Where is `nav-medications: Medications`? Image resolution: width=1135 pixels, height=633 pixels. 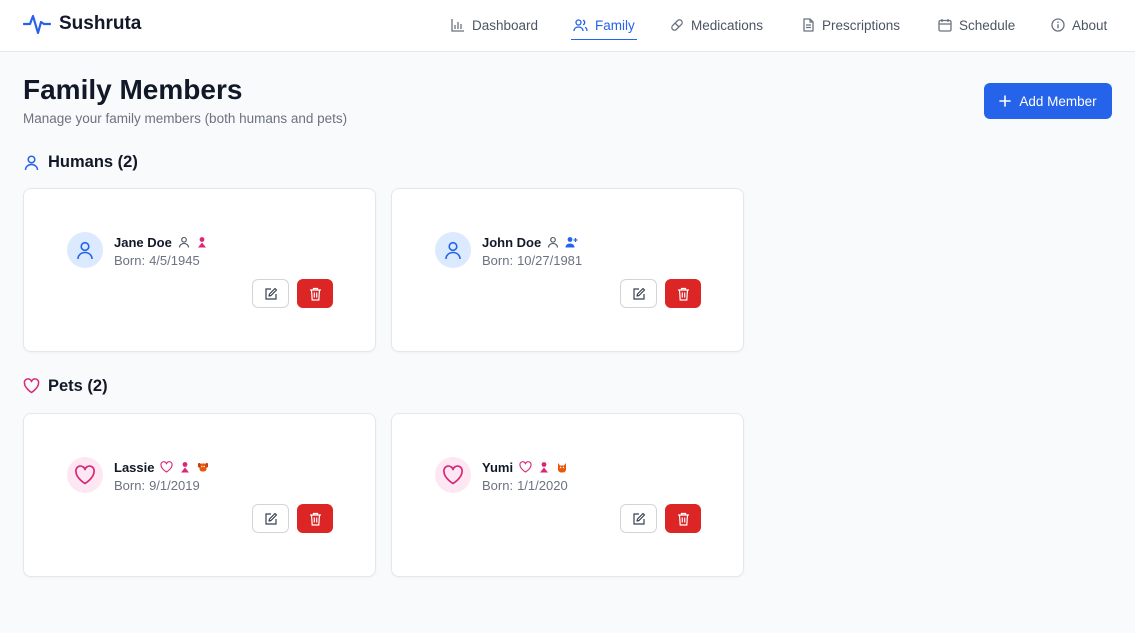 nav-medications: Medications is located at coordinates (716, 25).